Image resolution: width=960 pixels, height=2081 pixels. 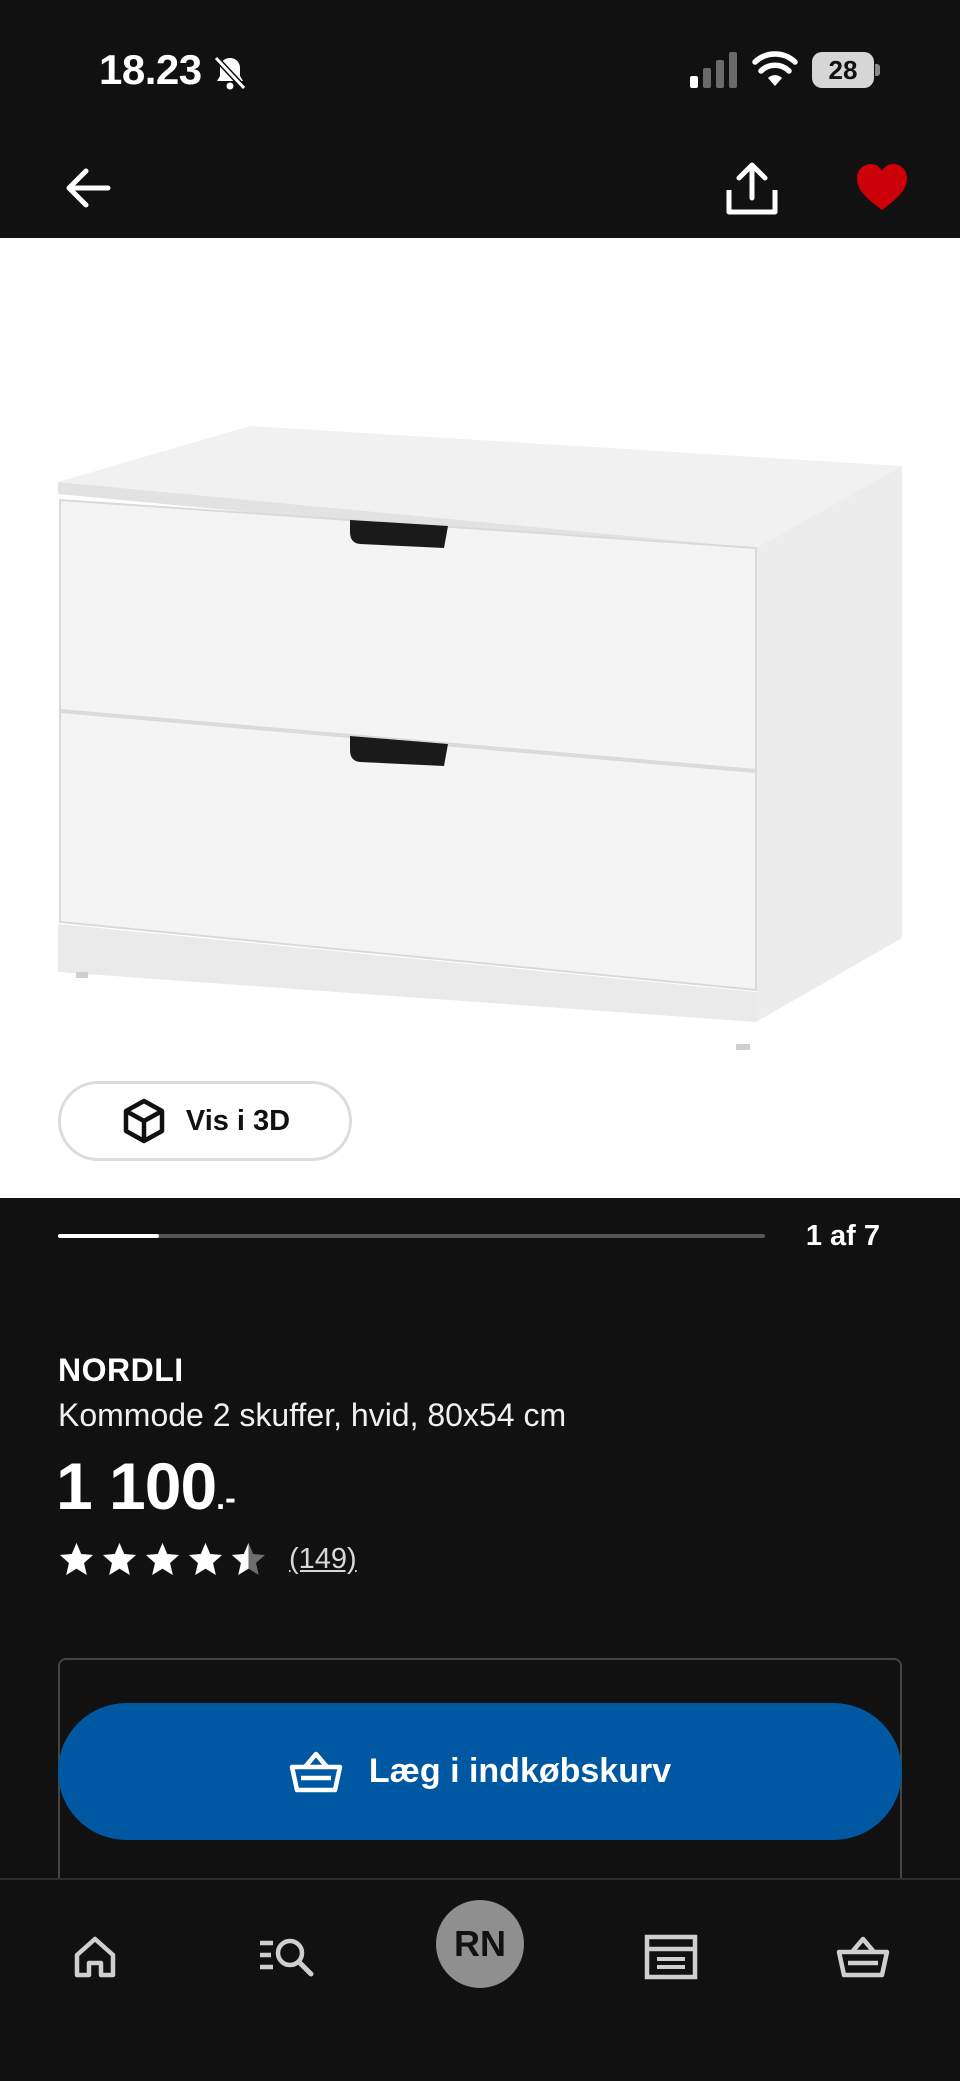 I want to click on nav-search, so click(x=287, y=1957).